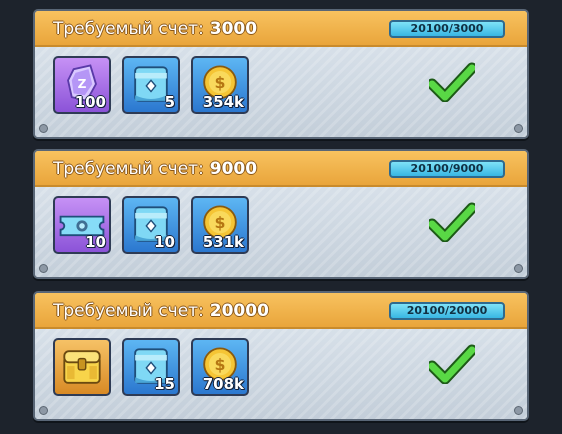 The image size is (562, 434). I want to click on gold-chest-icon, so click(82, 367).